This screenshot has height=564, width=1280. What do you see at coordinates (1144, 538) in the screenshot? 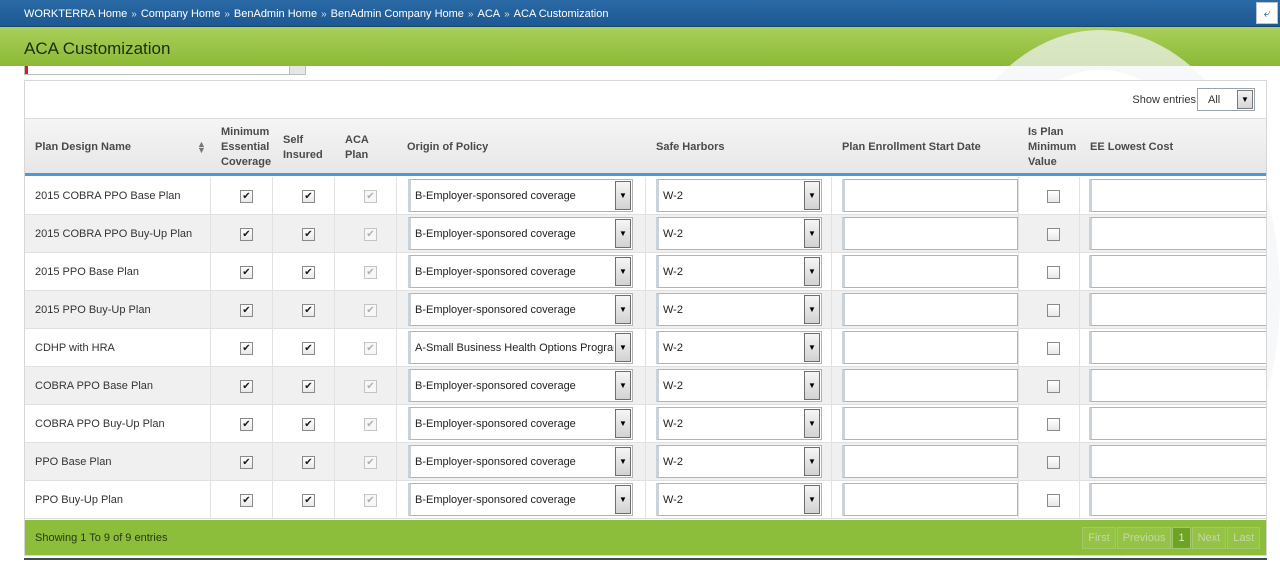
I see `pager-previous: Previous` at bounding box center [1144, 538].